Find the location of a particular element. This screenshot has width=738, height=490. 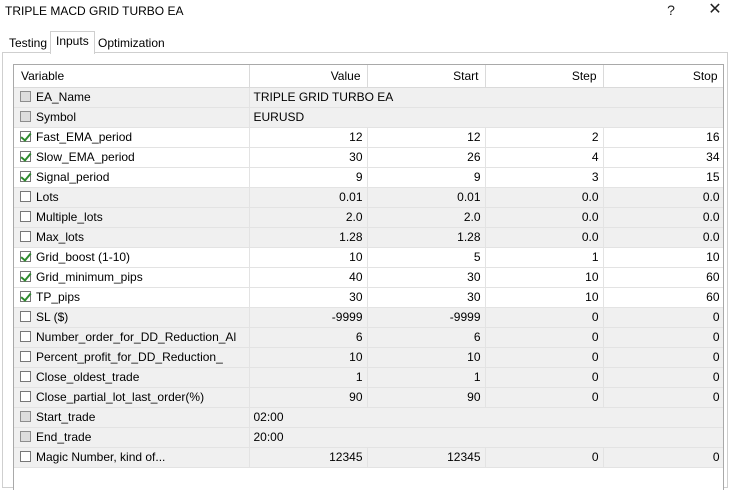

table-row: TP_pips 30 30 10 60 is located at coordinates (368, 297).